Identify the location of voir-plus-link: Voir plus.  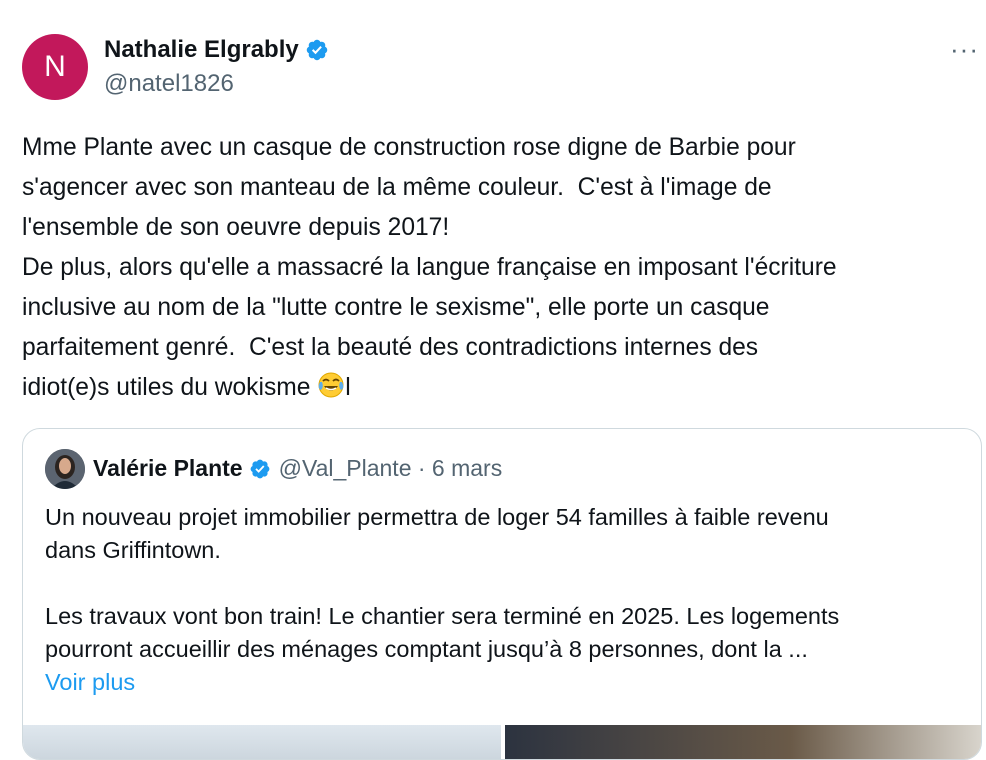
(505, 682).